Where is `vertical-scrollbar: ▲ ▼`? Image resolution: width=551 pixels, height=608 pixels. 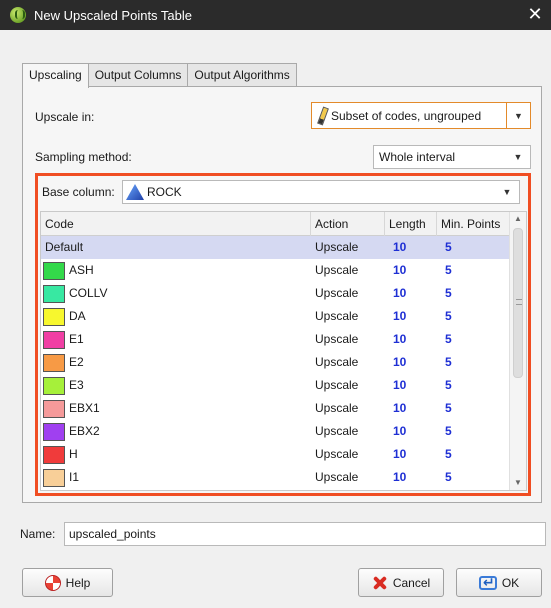 vertical-scrollbar: ▲ ▼ is located at coordinates (517, 351).